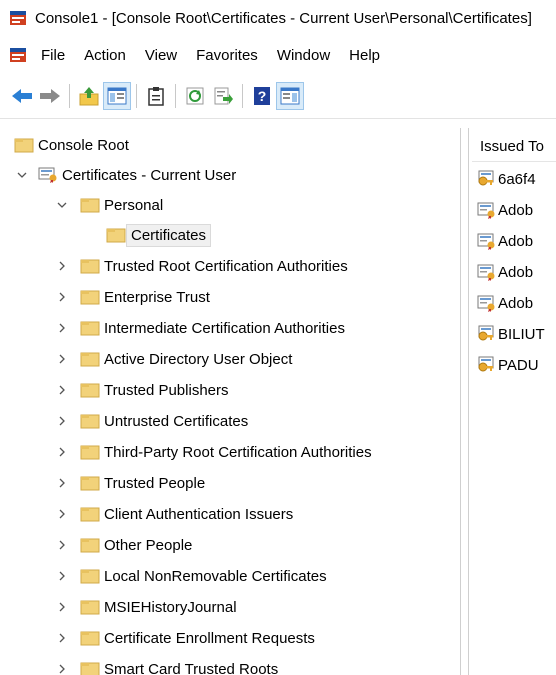 Image resolution: width=556 pixels, height=675 pixels. Describe the element at coordinates (224, 328) in the screenshot. I see `tree-label: Intermediate Certification Authorities` at that location.